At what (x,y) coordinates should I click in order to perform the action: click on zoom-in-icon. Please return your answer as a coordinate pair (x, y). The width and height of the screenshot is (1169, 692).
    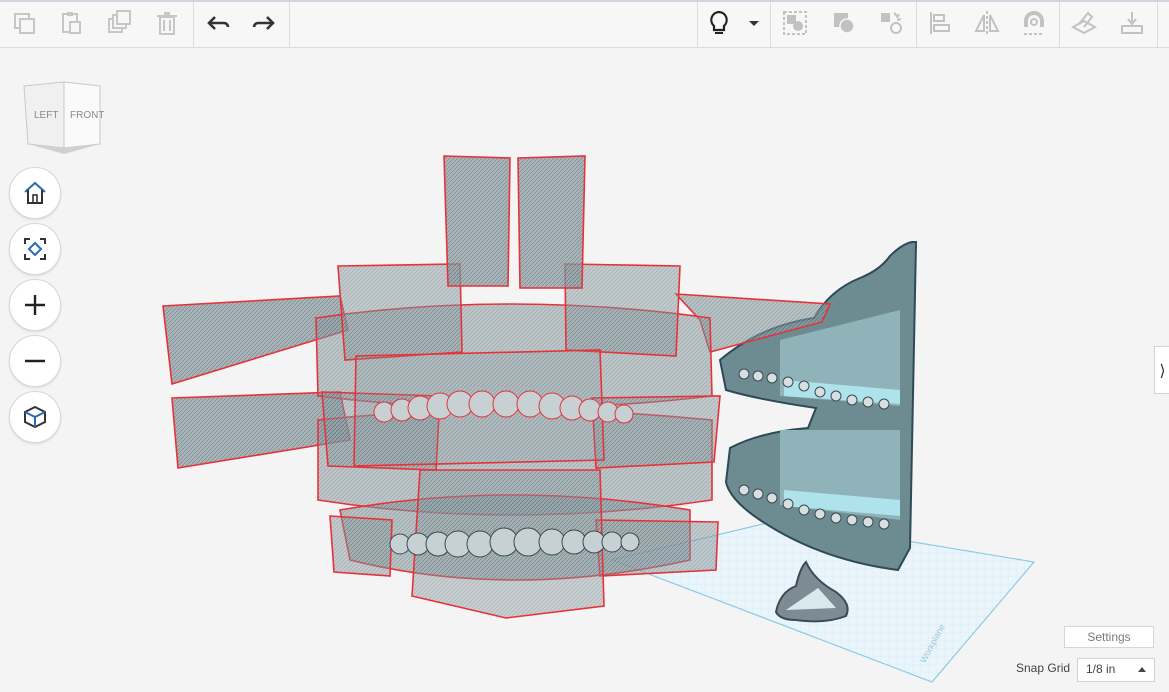
    Looking at the image, I should click on (35, 305).